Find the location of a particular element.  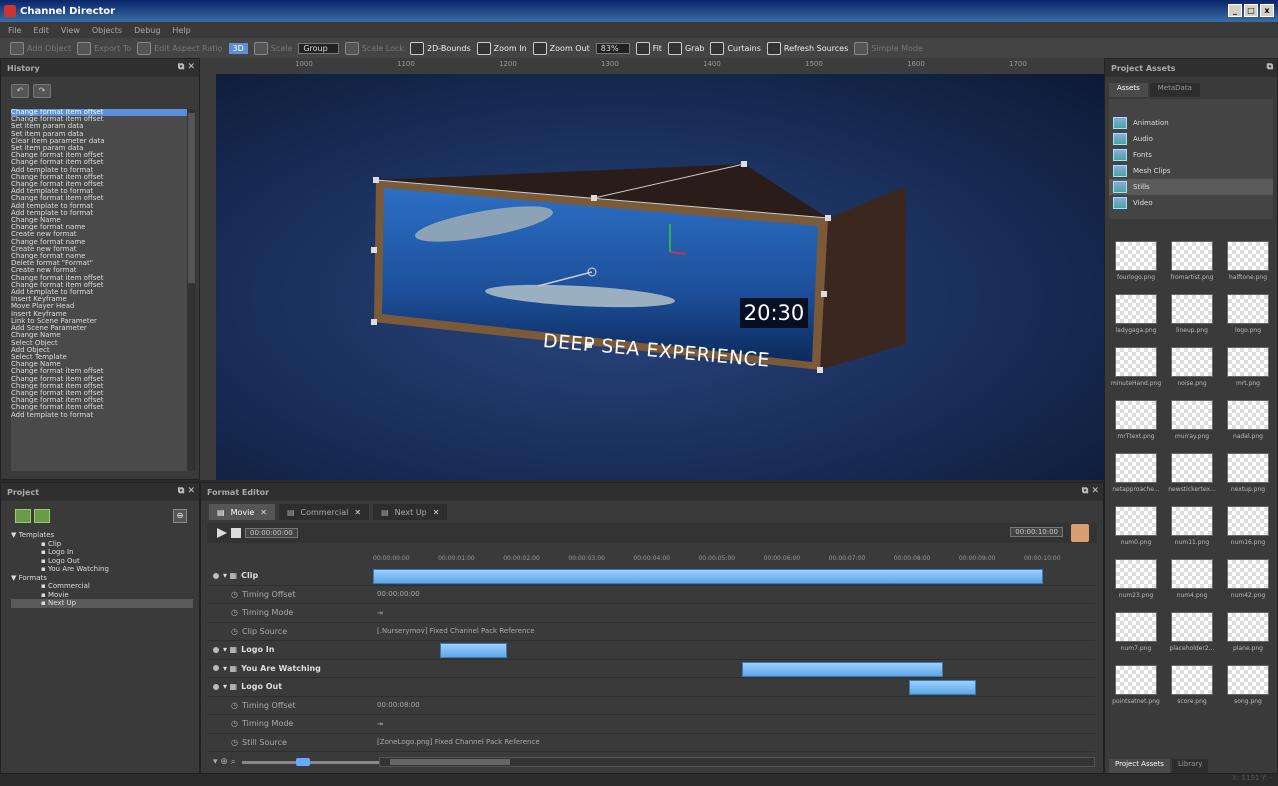

track-bar-logo-in is located at coordinates (473, 650).